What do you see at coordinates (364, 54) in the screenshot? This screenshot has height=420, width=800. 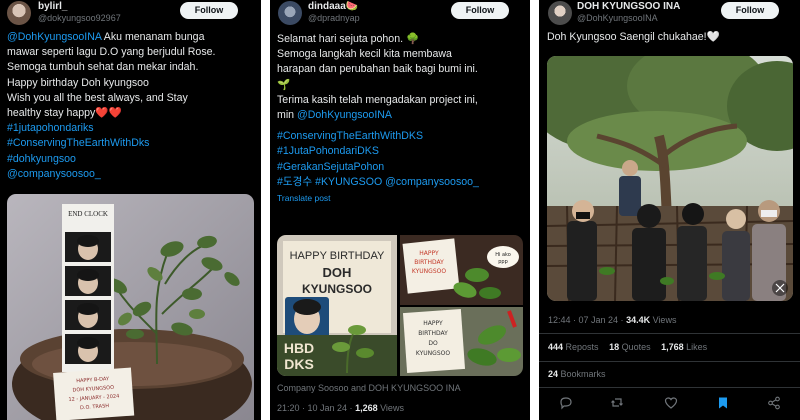 I see `text-line: Semoga langkah kecil kita membawa` at bounding box center [364, 54].